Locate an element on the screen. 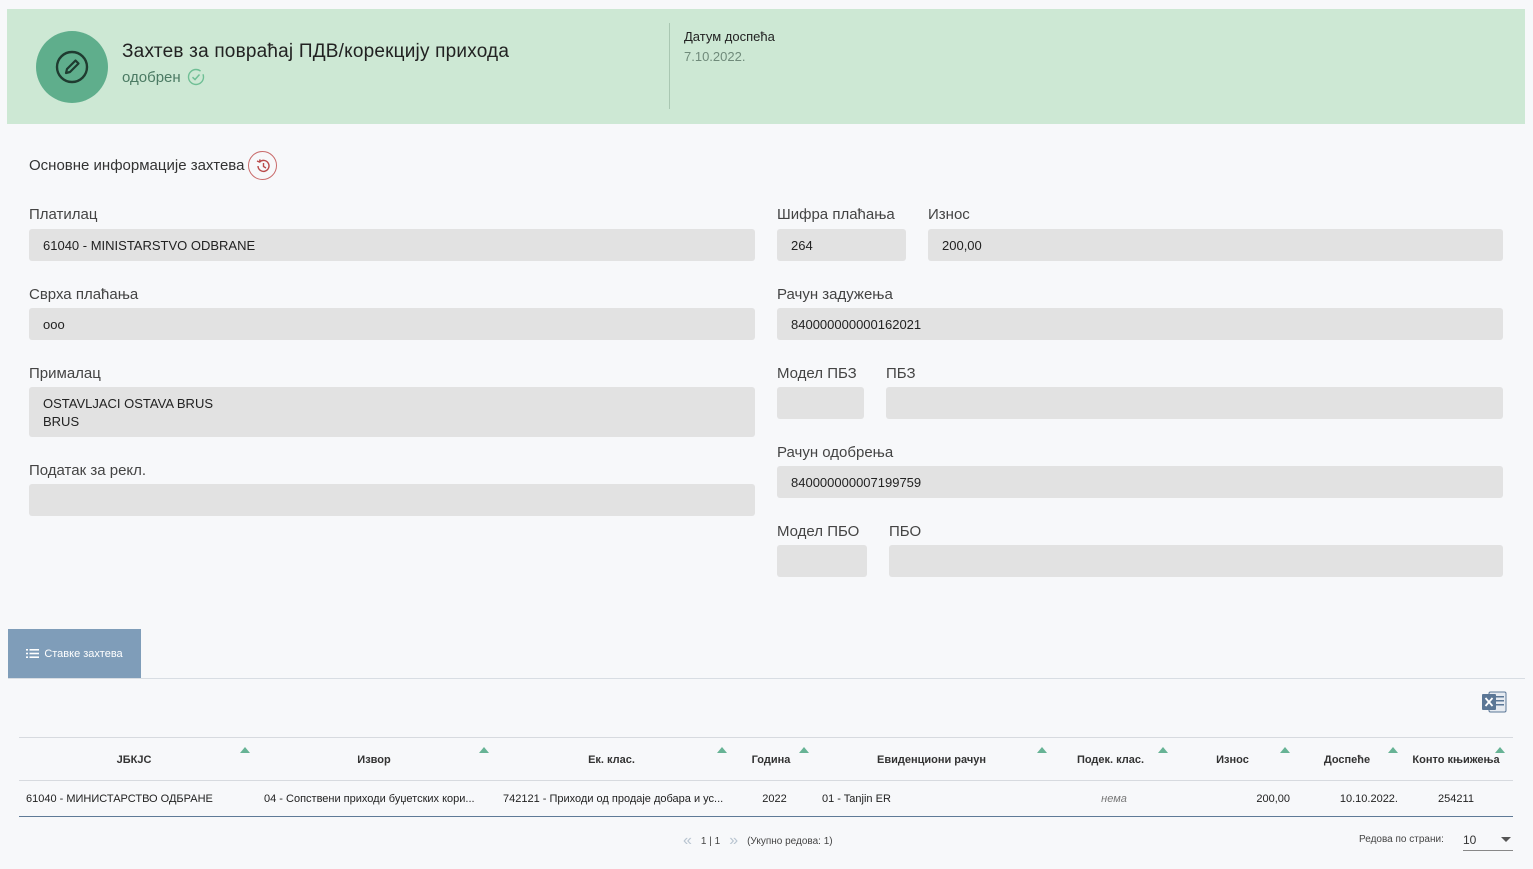  cell-due: 10.10.2022. is located at coordinates (1368, 799).